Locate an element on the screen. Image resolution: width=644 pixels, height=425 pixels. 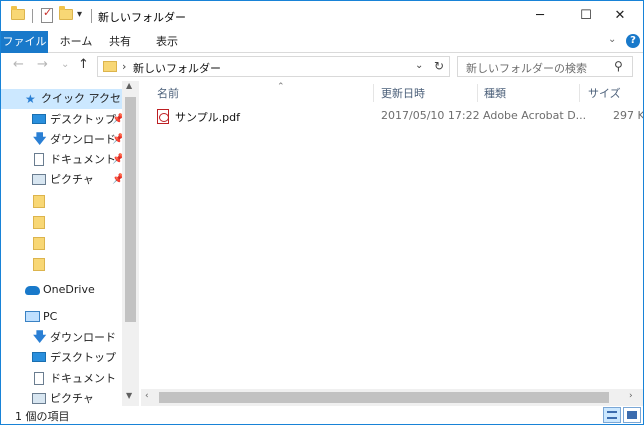
forward-button: → is located at coordinates (42, 64).